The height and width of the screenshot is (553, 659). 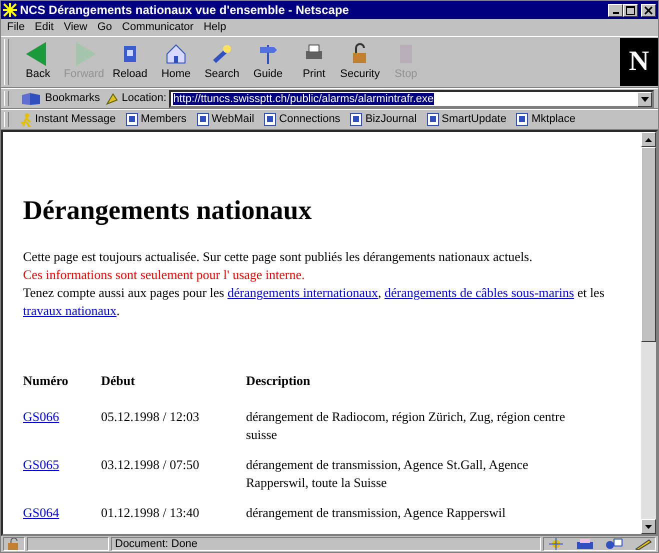 What do you see at coordinates (176, 54) in the screenshot?
I see `house-icon` at bounding box center [176, 54].